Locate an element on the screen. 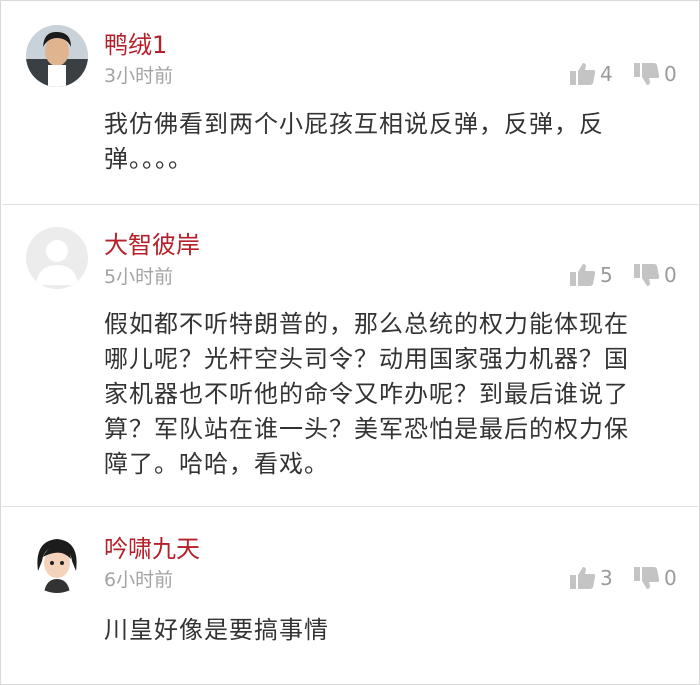 The width and height of the screenshot is (700, 685). comment-line: 假如都不听特朗普的，那么总统的权力能体现在 is located at coordinates (366, 324).